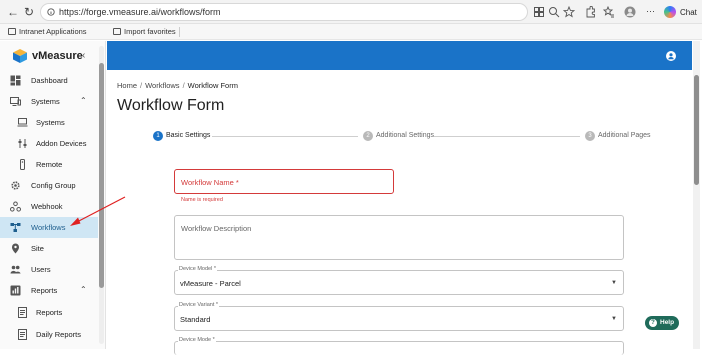  What do you see at coordinates (117, 31) in the screenshot?
I see `import-icon` at bounding box center [117, 31].